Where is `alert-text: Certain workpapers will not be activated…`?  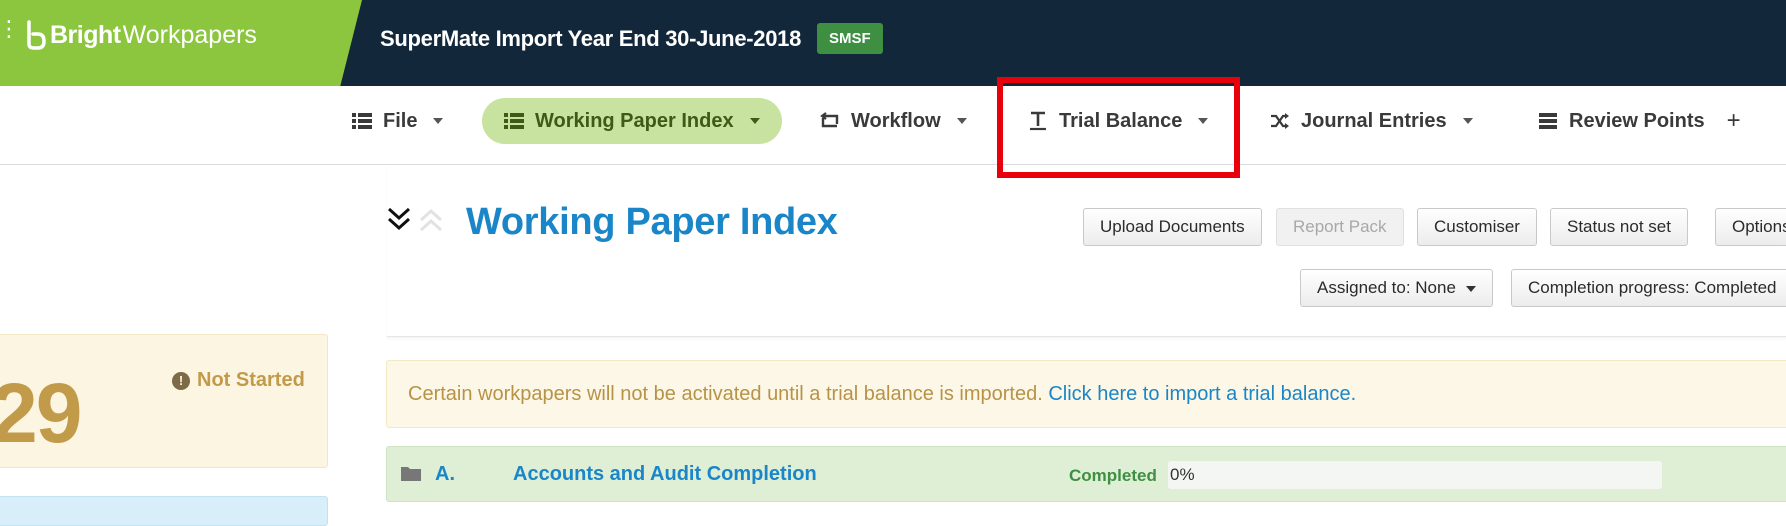 alert-text: Certain workpapers will not be activated… is located at coordinates (725, 394).